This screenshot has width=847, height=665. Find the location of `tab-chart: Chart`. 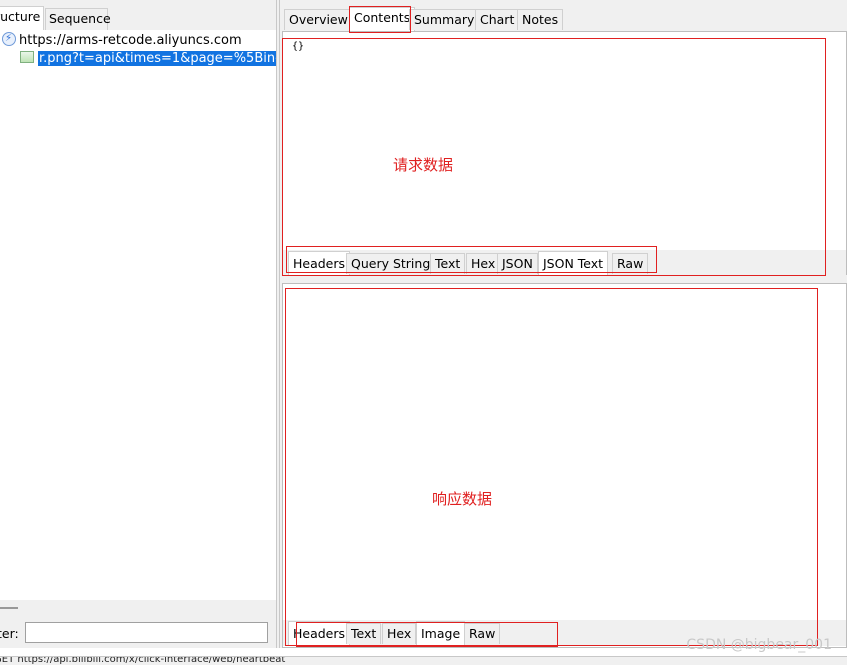

tab-chart: Chart is located at coordinates (497, 19).